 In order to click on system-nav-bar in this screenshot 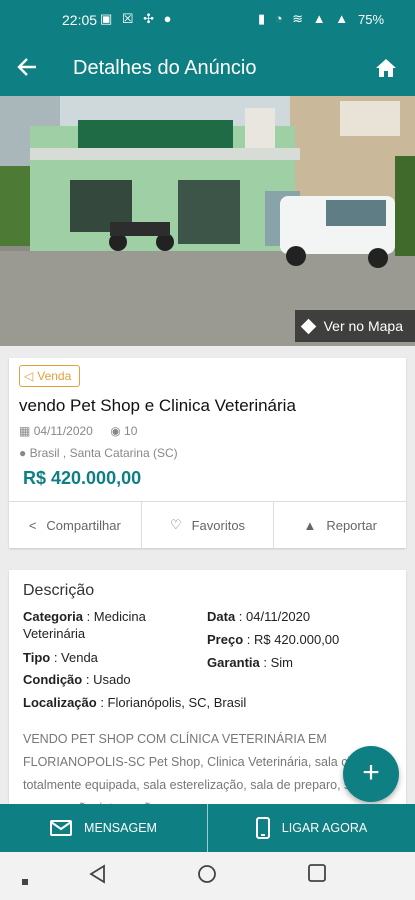, I will do `click(207, 876)`.